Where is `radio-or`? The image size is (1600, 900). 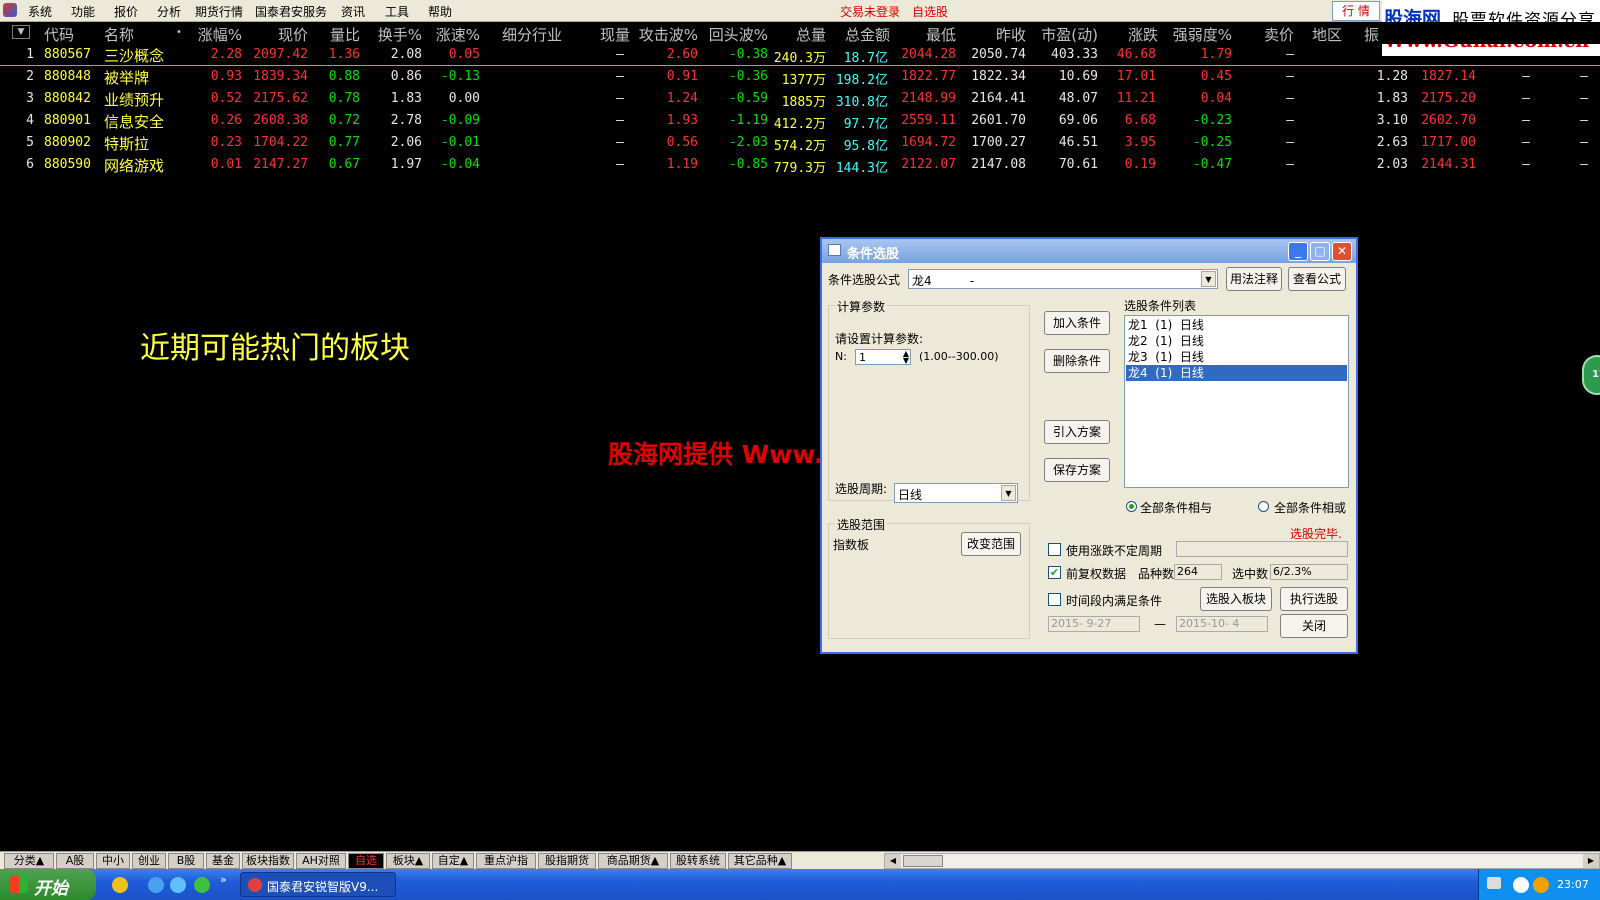
radio-or is located at coordinates (1263, 506).